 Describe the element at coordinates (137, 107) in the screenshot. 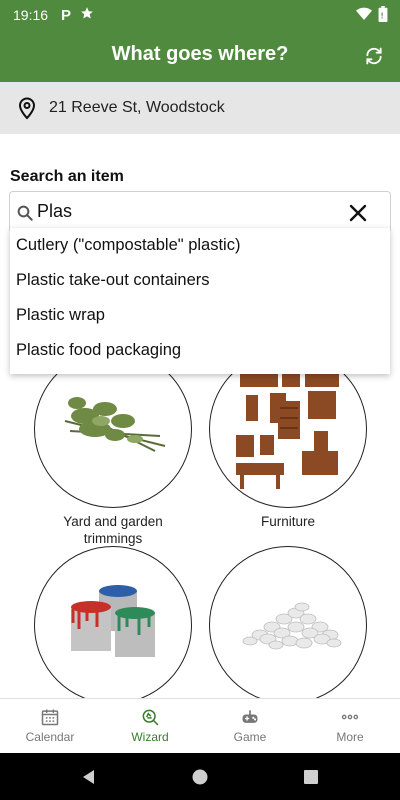

I see `address-text: 21 Reeve St, Woodstock` at that location.